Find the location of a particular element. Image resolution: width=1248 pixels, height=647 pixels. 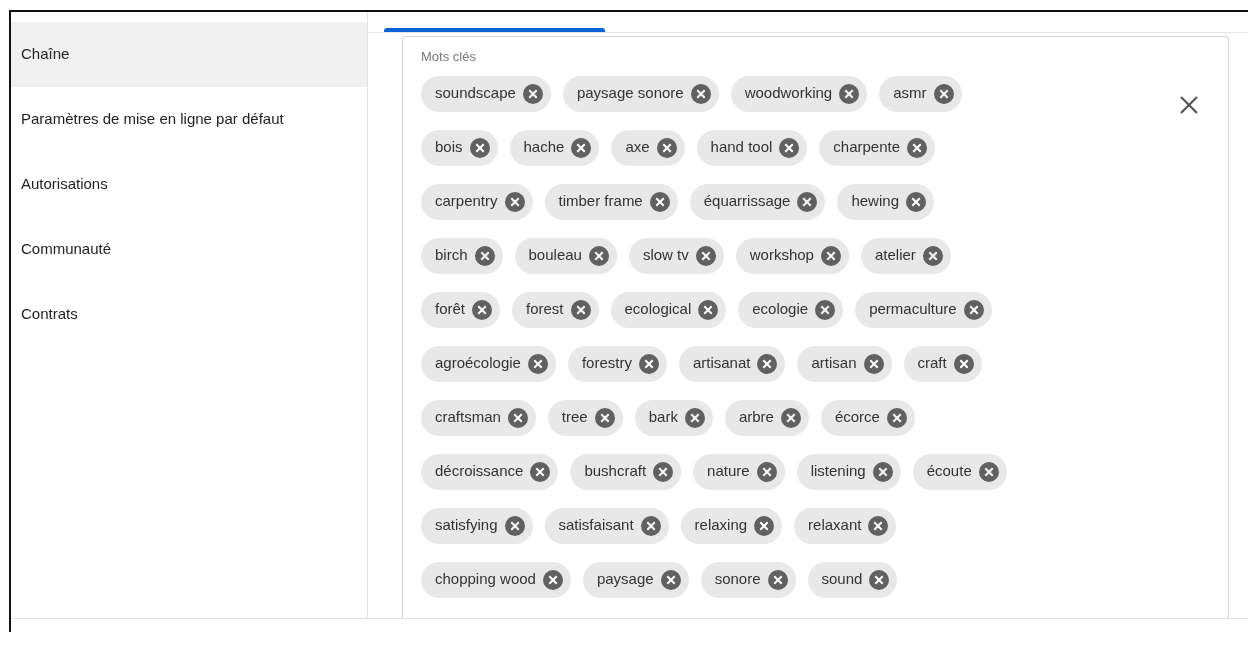

keyword-text: satisfaisant is located at coordinates (596, 525).